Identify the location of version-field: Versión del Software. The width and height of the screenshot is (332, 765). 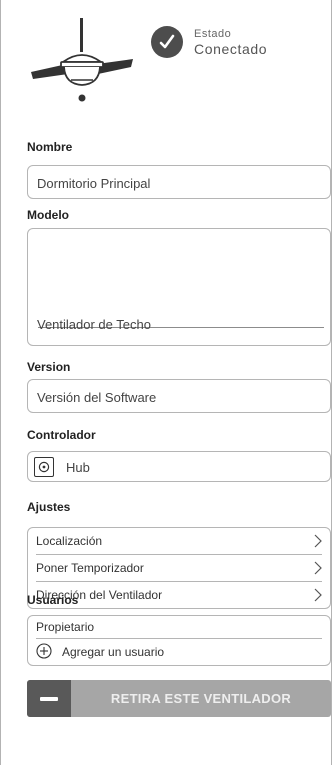
(179, 396).